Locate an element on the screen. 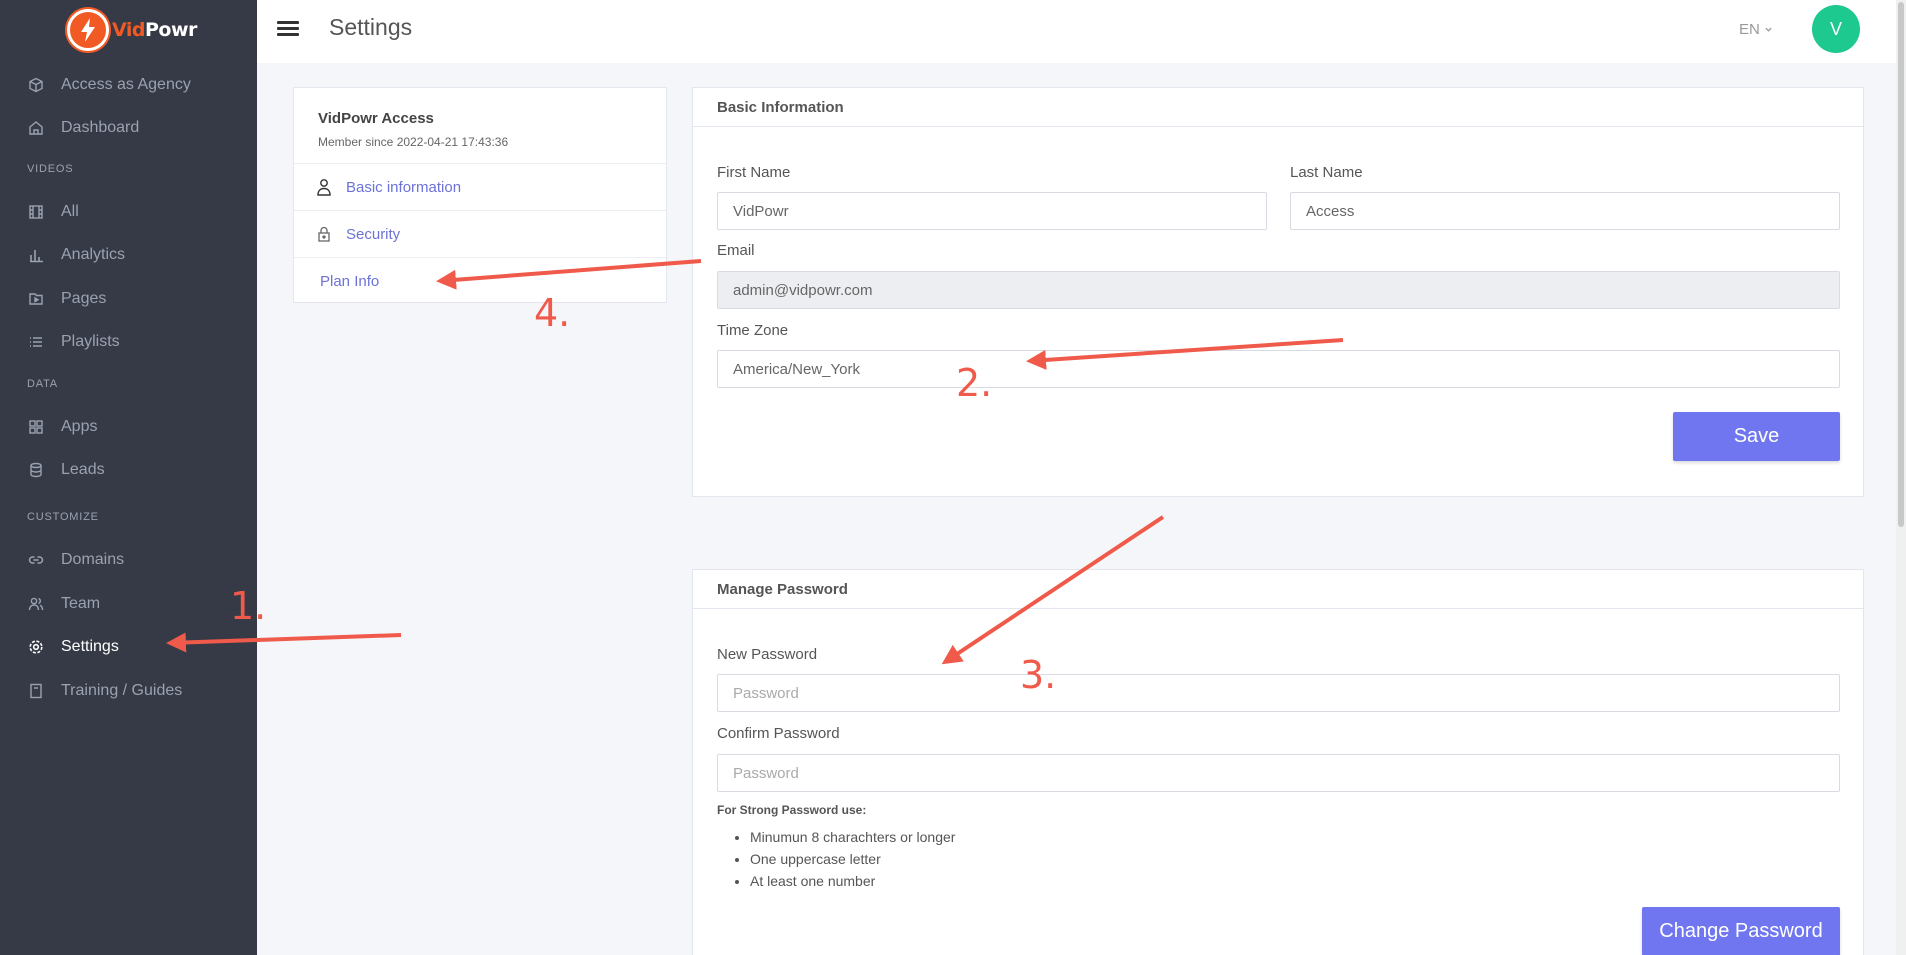 Image resolution: width=1906 pixels, height=955 pixels. link-plan-info: Plan Info is located at coordinates (480, 280).